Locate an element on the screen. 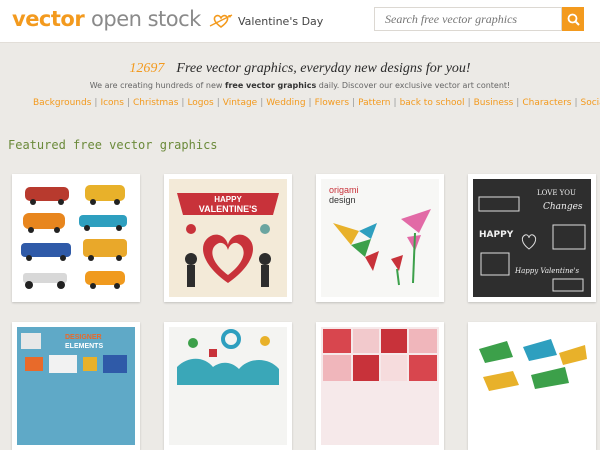 The width and height of the screenshot is (600, 450). category-vintage: Vintage is located at coordinates (240, 103).